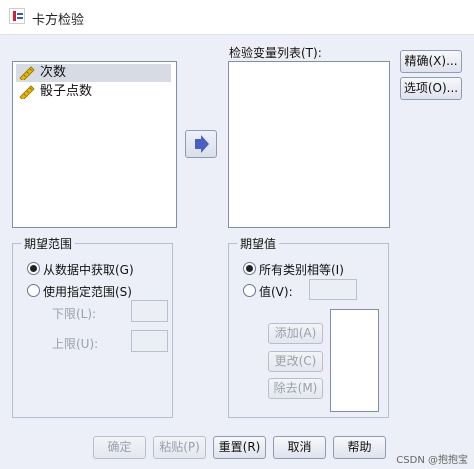 The image size is (474, 469). Describe the element at coordinates (301, 270) in the screenshot. I see `all-categories-equal-label: 所有类别相等(I)` at that location.